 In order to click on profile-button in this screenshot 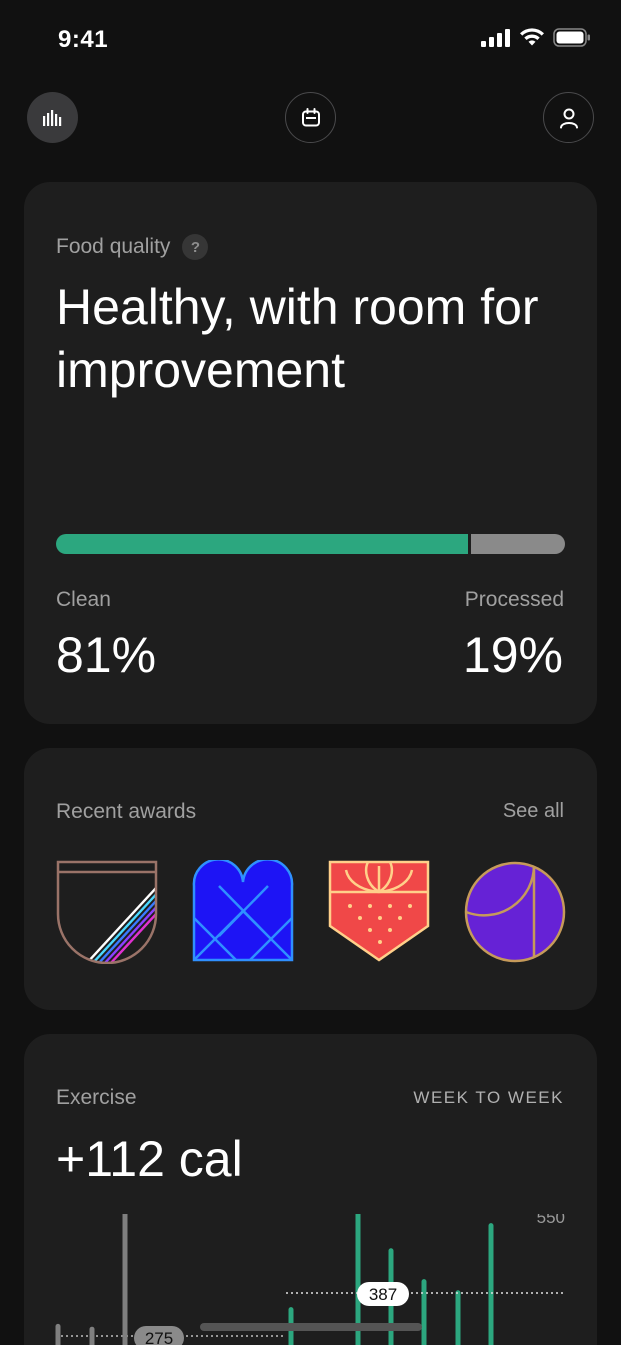, I will do `click(568, 117)`.